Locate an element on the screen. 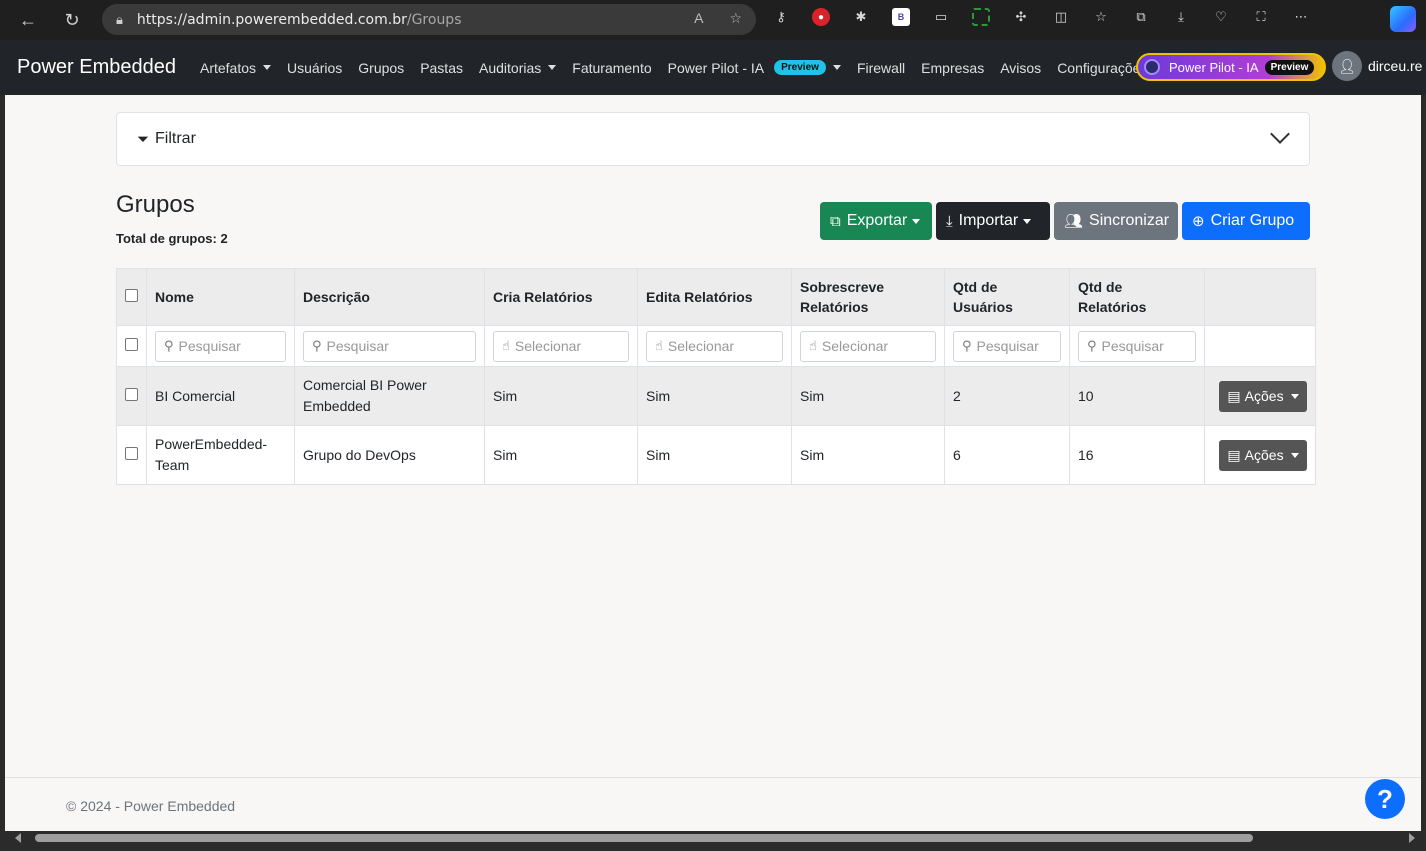  collections-icon: ⧉ is located at coordinates (1141, 17).